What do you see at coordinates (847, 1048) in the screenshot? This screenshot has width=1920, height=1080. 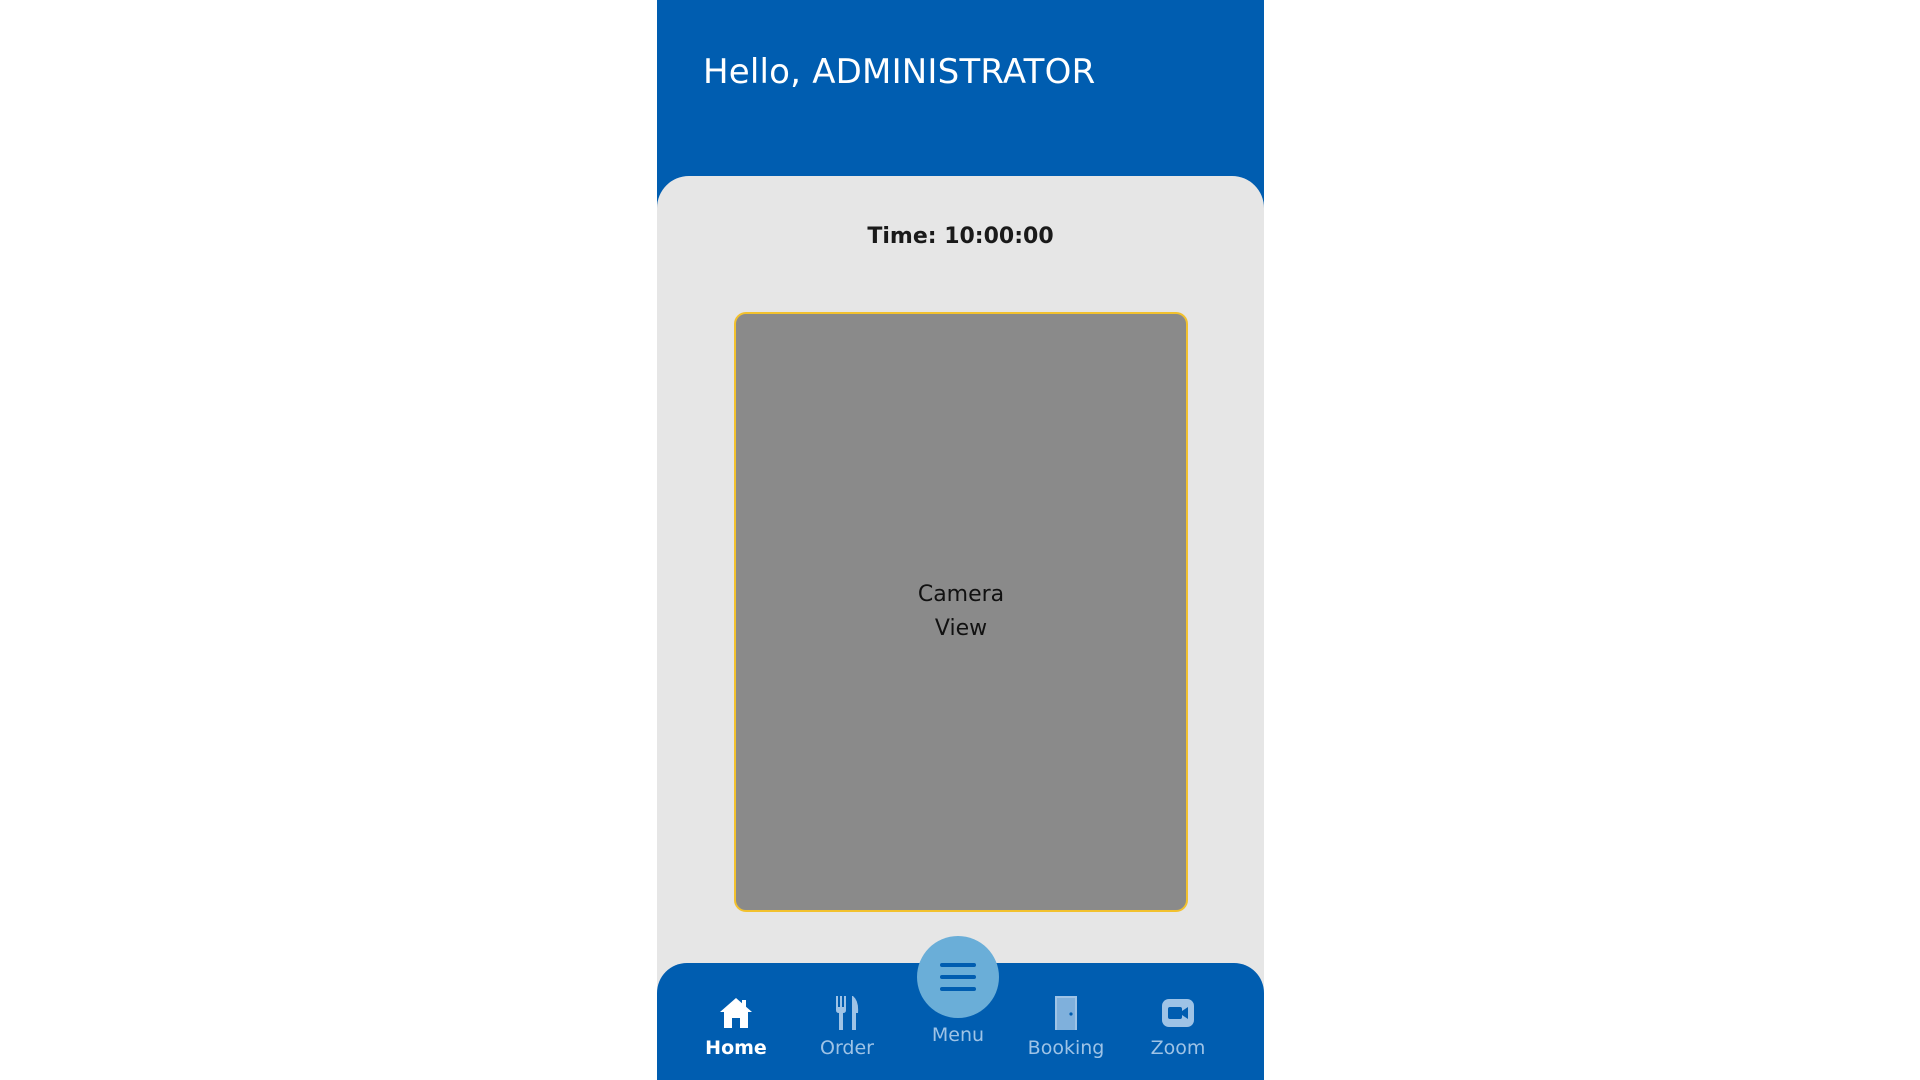 I see `nav-label-order: Order` at bounding box center [847, 1048].